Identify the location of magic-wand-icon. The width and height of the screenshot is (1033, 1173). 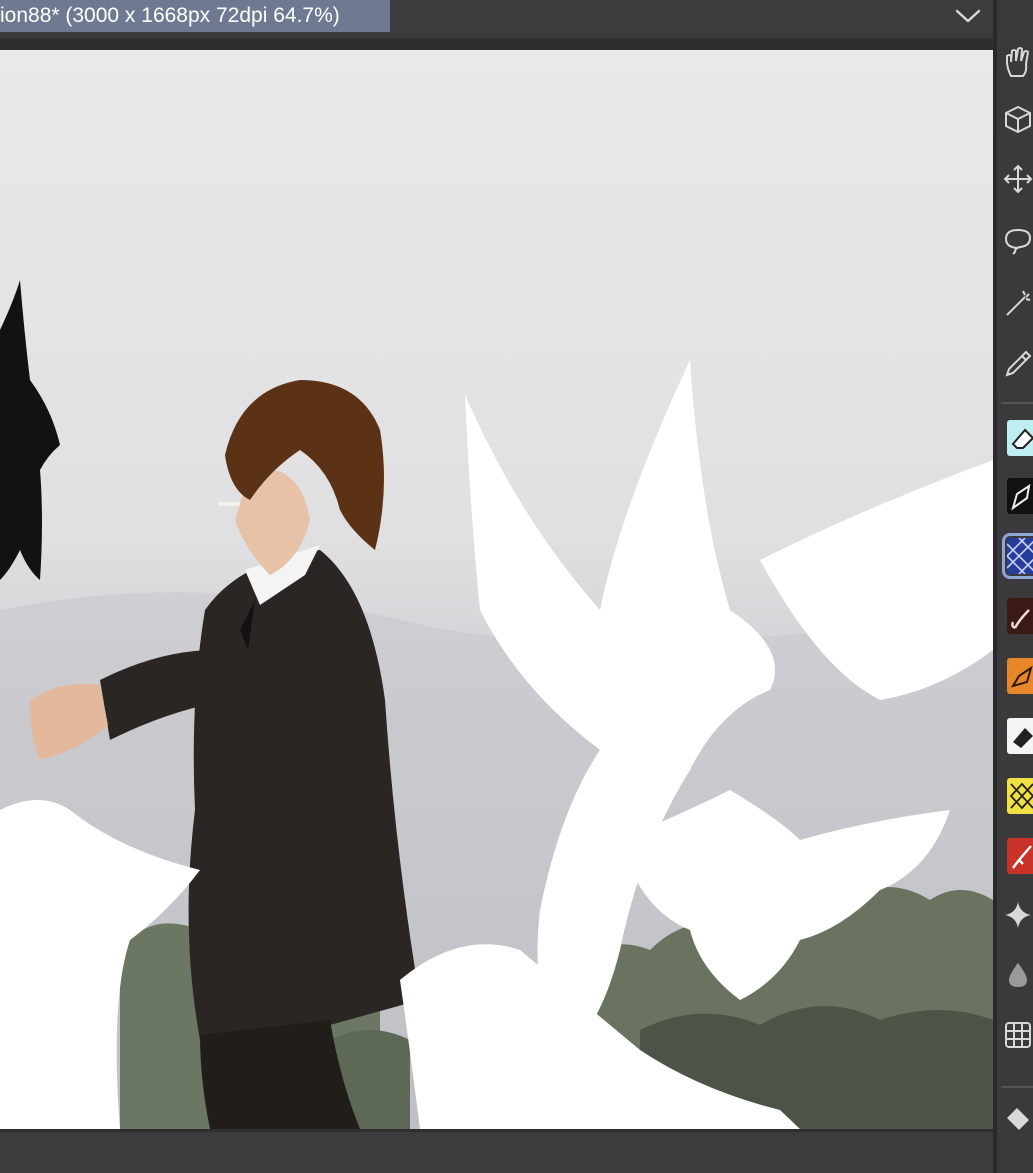
(1018, 303).